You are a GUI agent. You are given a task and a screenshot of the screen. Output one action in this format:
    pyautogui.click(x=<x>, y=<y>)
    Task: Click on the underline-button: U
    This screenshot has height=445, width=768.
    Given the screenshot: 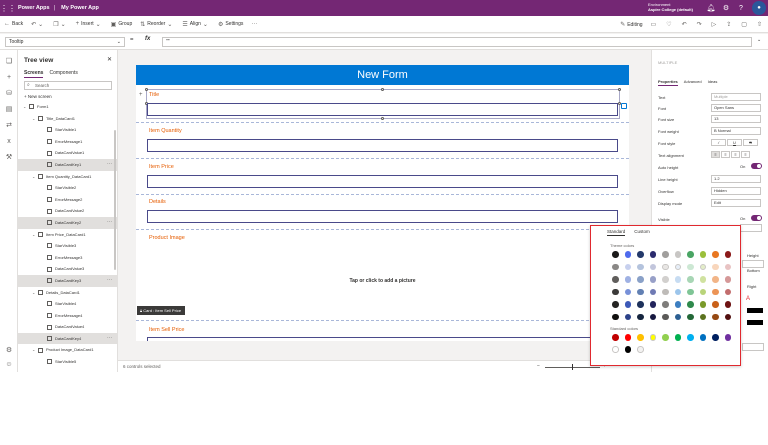 What is the action you would take?
    pyautogui.click(x=734, y=142)
    